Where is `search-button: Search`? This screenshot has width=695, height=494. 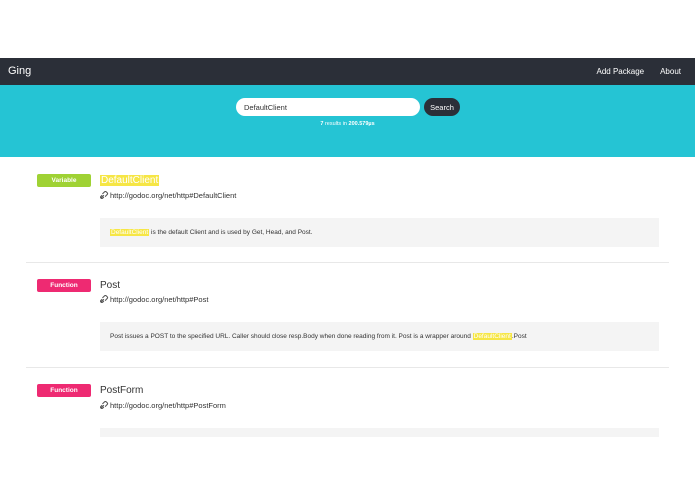 search-button: Search is located at coordinates (442, 107).